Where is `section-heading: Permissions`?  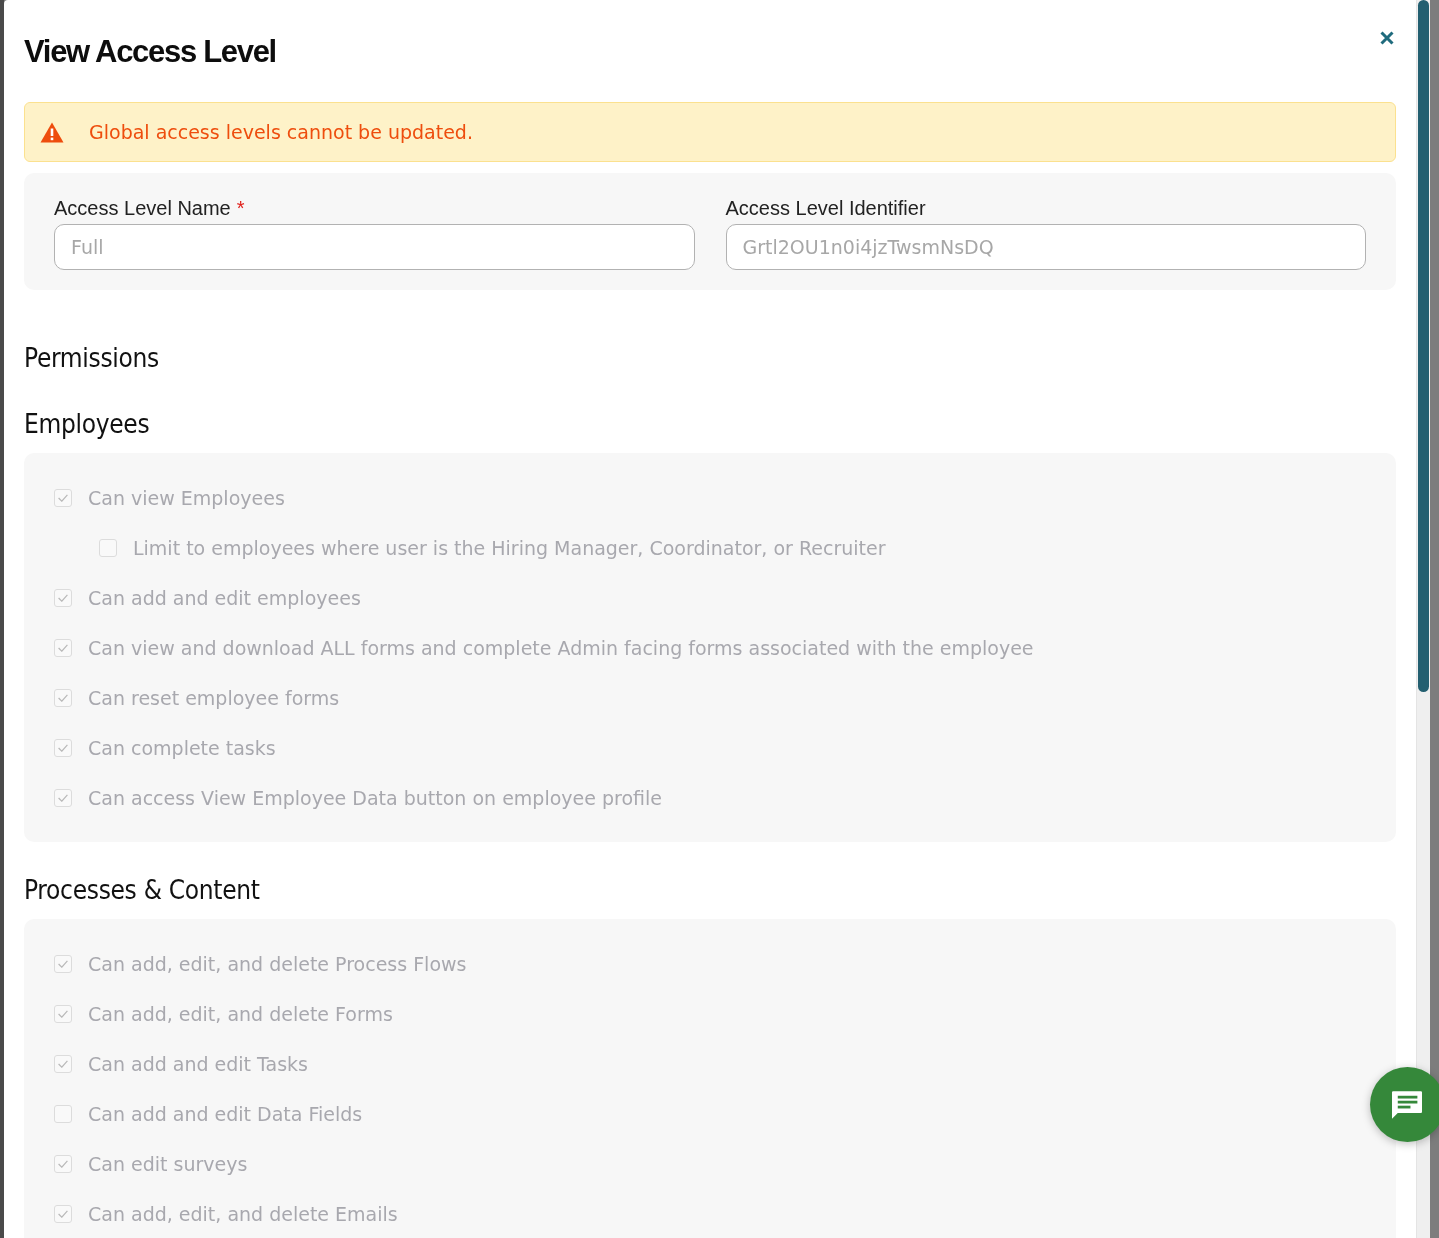 section-heading: Permissions is located at coordinates (92, 358).